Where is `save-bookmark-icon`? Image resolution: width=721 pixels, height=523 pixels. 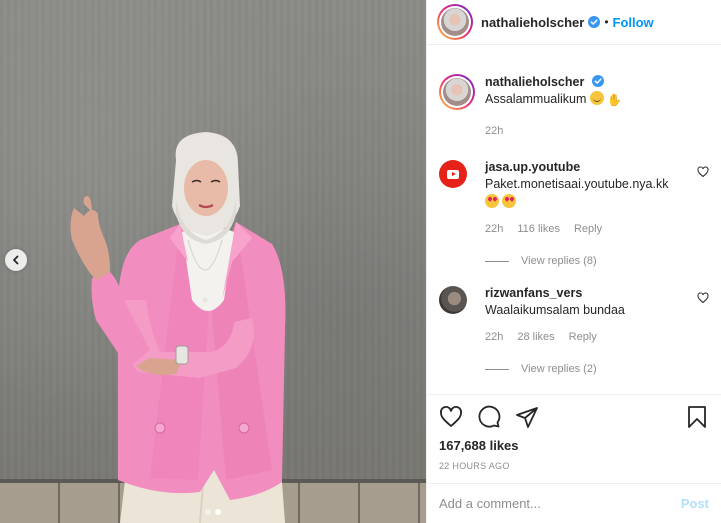 save-bookmark-icon is located at coordinates (697, 417).